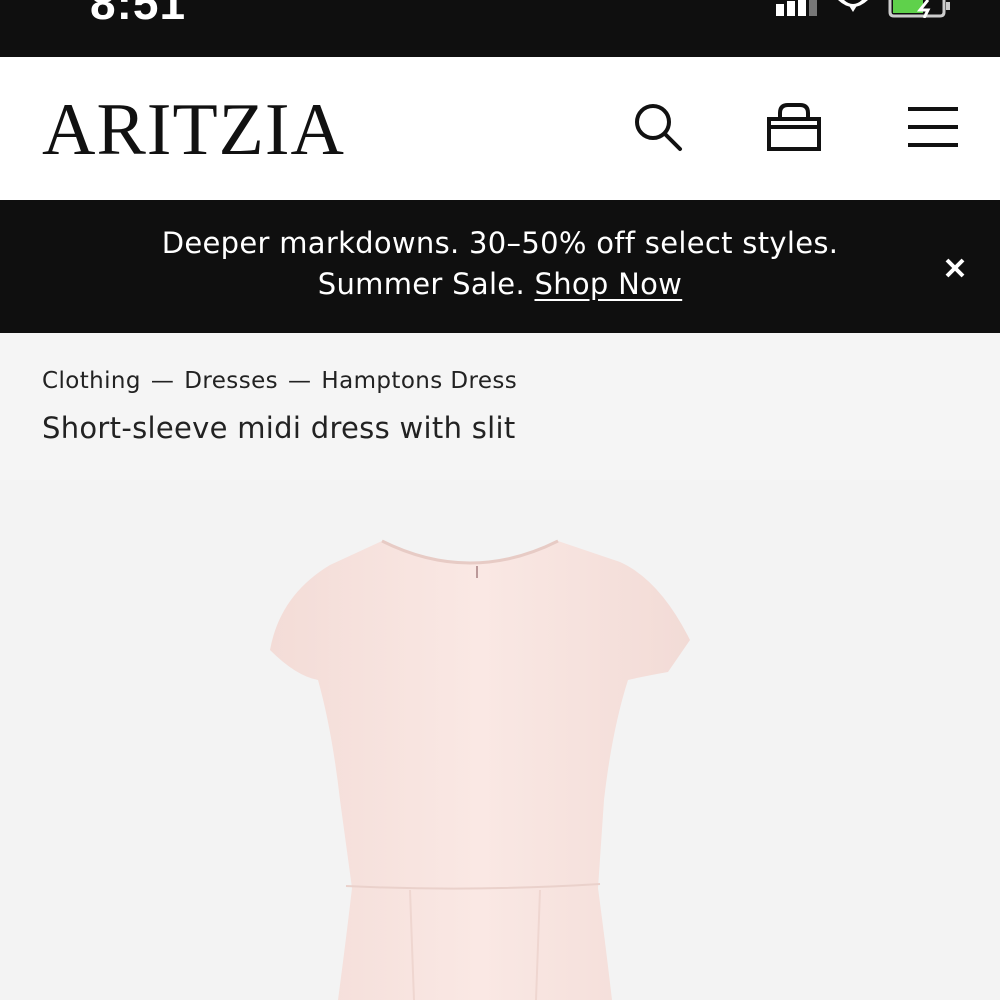  What do you see at coordinates (500, 28) in the screenshot?
I see `status-bar: 8:51` at bounding box center [500, 28].